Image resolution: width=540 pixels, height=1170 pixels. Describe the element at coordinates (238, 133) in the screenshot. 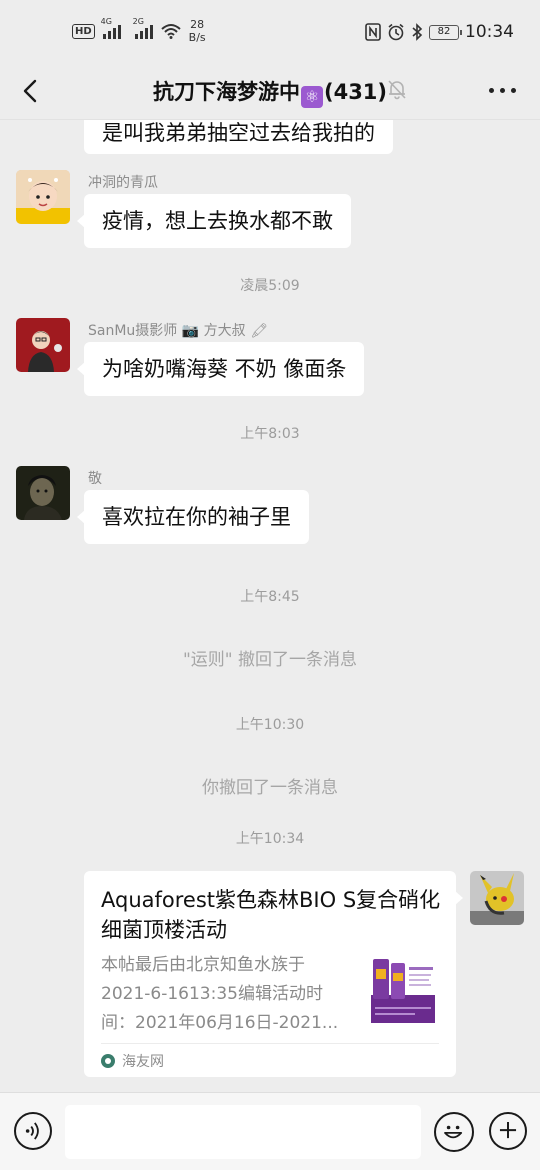

I see `message-text: 是叫我弟弟抽空过去给我拍的` at that location.